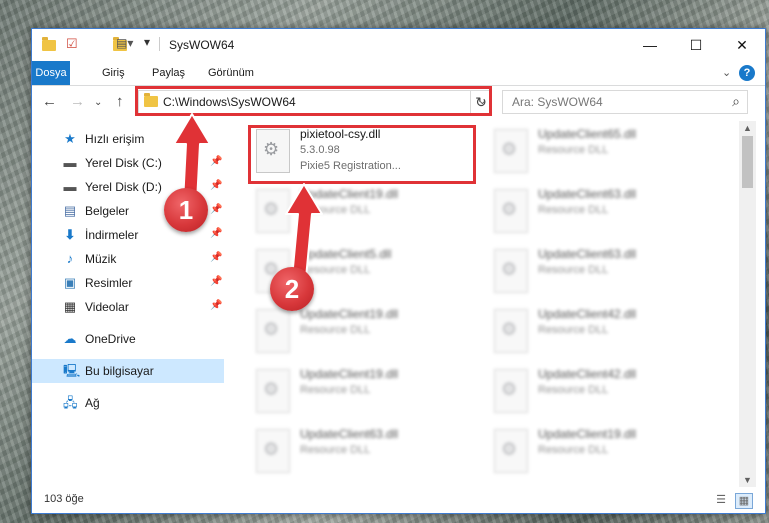 The width and height of the screenshot is (769, 523). I want to click on sidebar-item-label: Belgeler, so click(107, 211).